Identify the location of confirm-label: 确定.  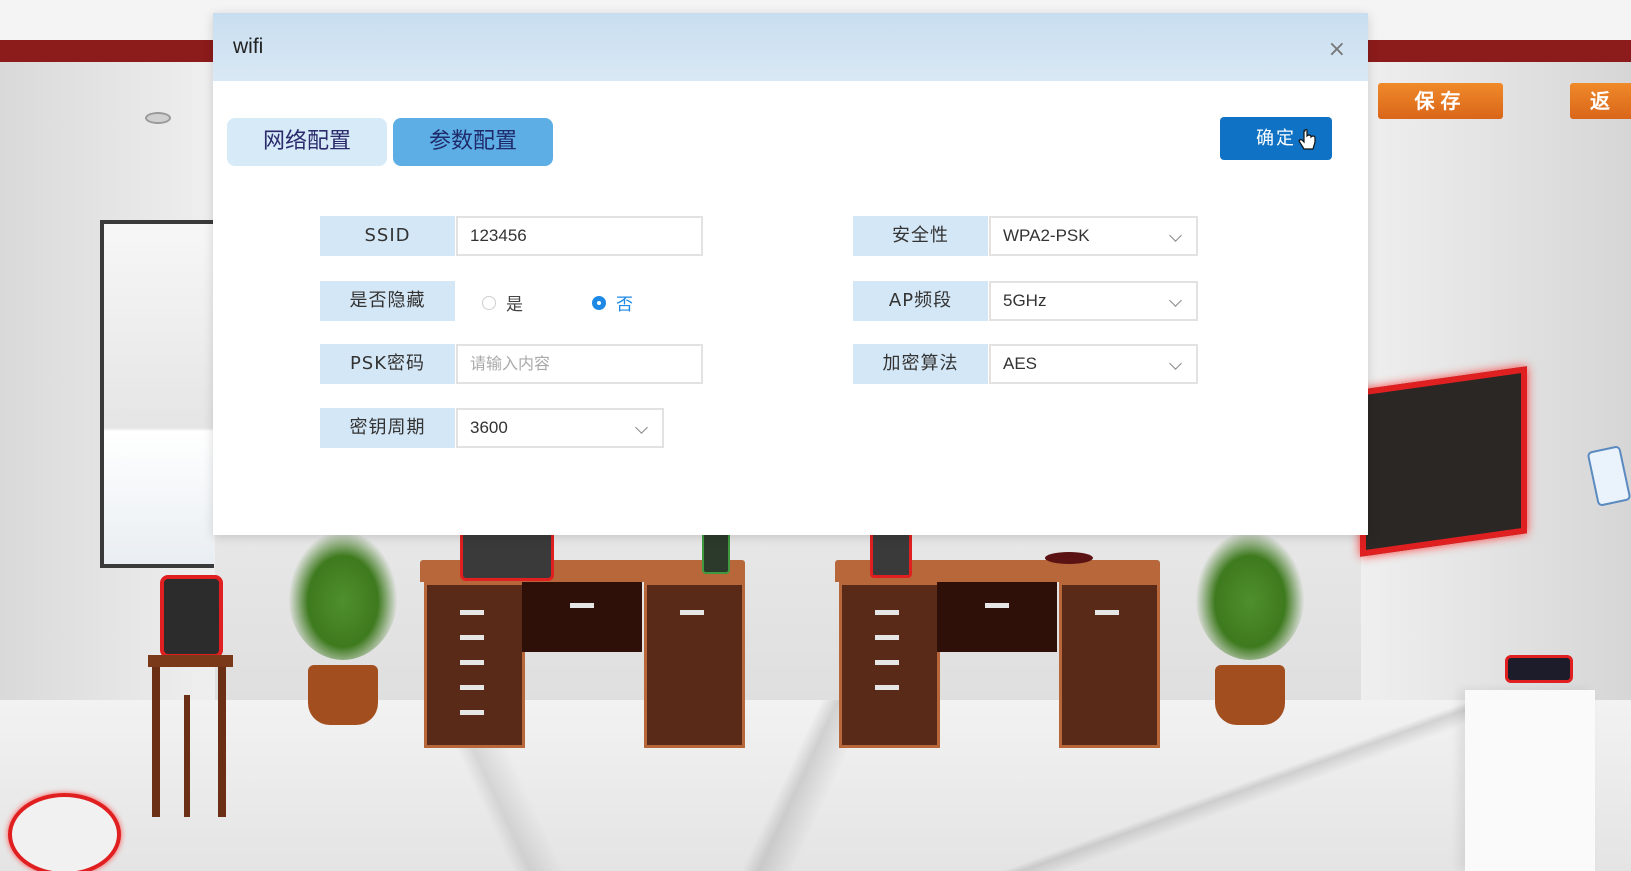
(1276, 138).